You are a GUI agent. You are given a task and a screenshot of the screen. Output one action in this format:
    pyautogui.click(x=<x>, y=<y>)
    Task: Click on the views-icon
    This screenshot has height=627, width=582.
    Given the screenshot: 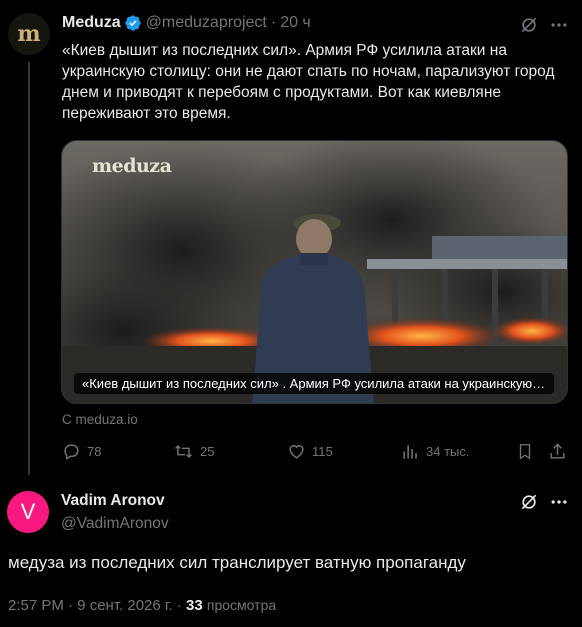 What is the action you would take?
    pyautogui.click(x=410, y=452)
    